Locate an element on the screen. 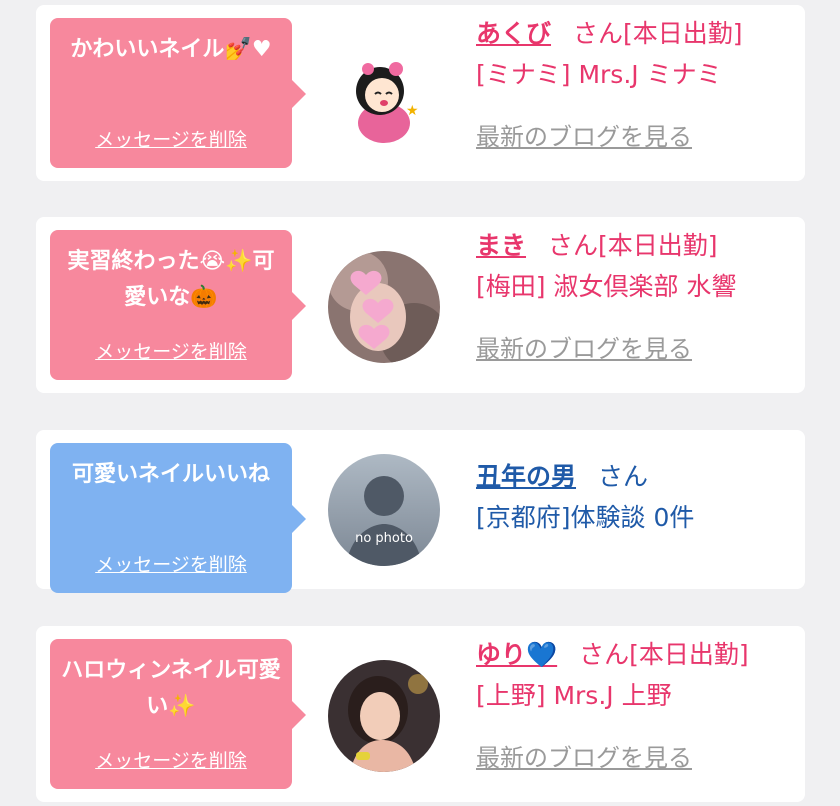 The height and width of the screenshot is (806, 840). sender-line: ゆり💙 さん[本日出勤] is located at coordinates (635, 655).